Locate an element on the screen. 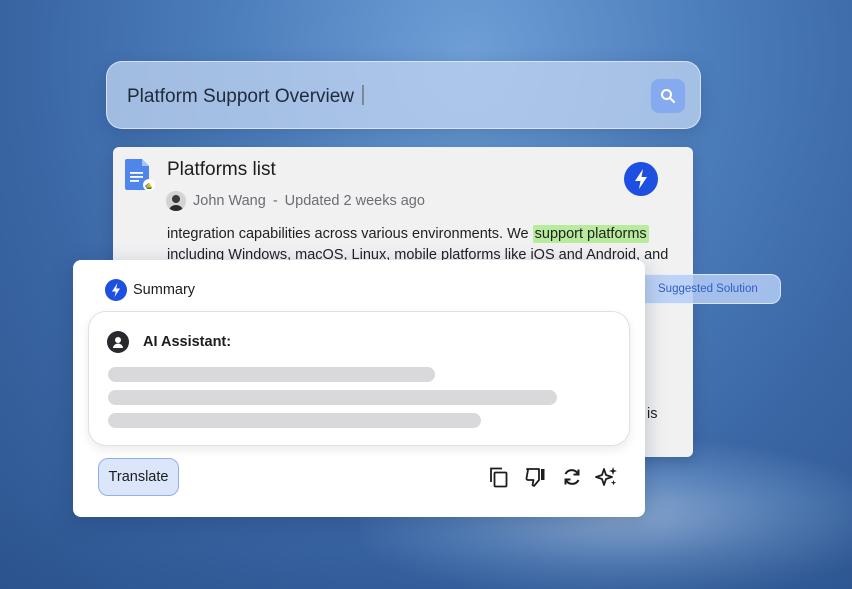 This screenshot has height=589, width=852. assistant-icon is located at coordinates (118, 342).